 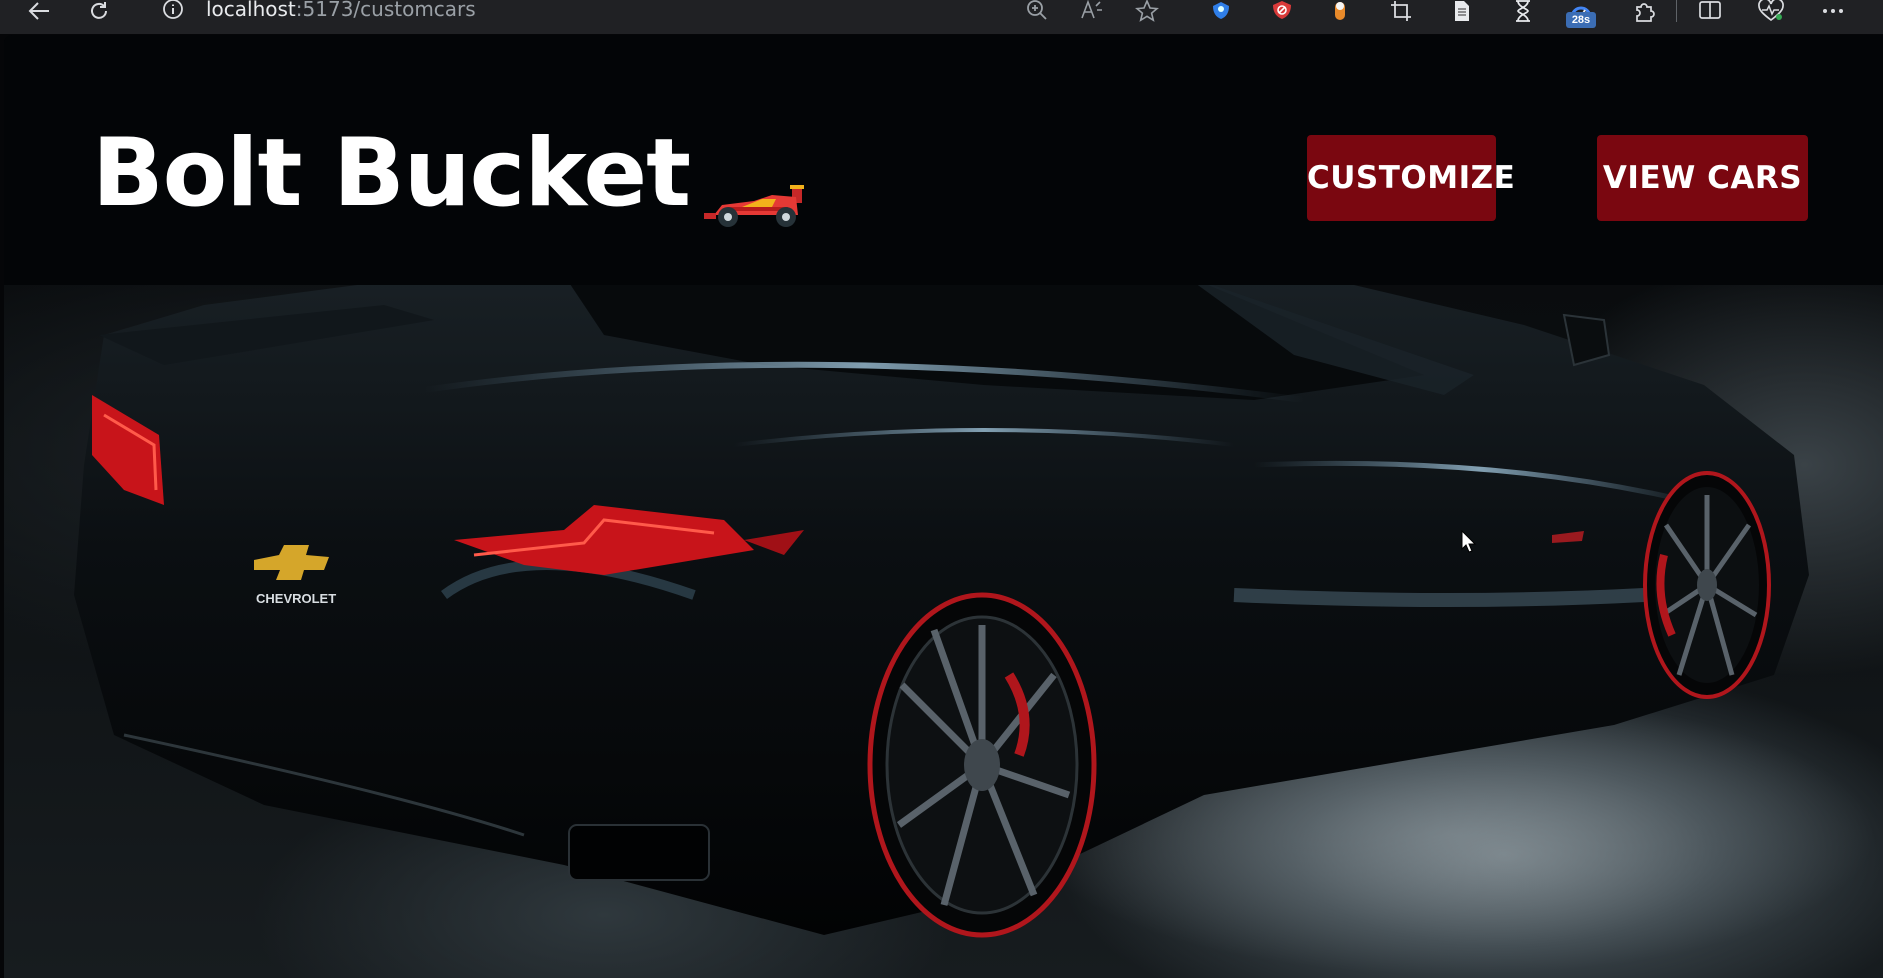 I want to click on timer-icon, so click(x=1523, y=11).